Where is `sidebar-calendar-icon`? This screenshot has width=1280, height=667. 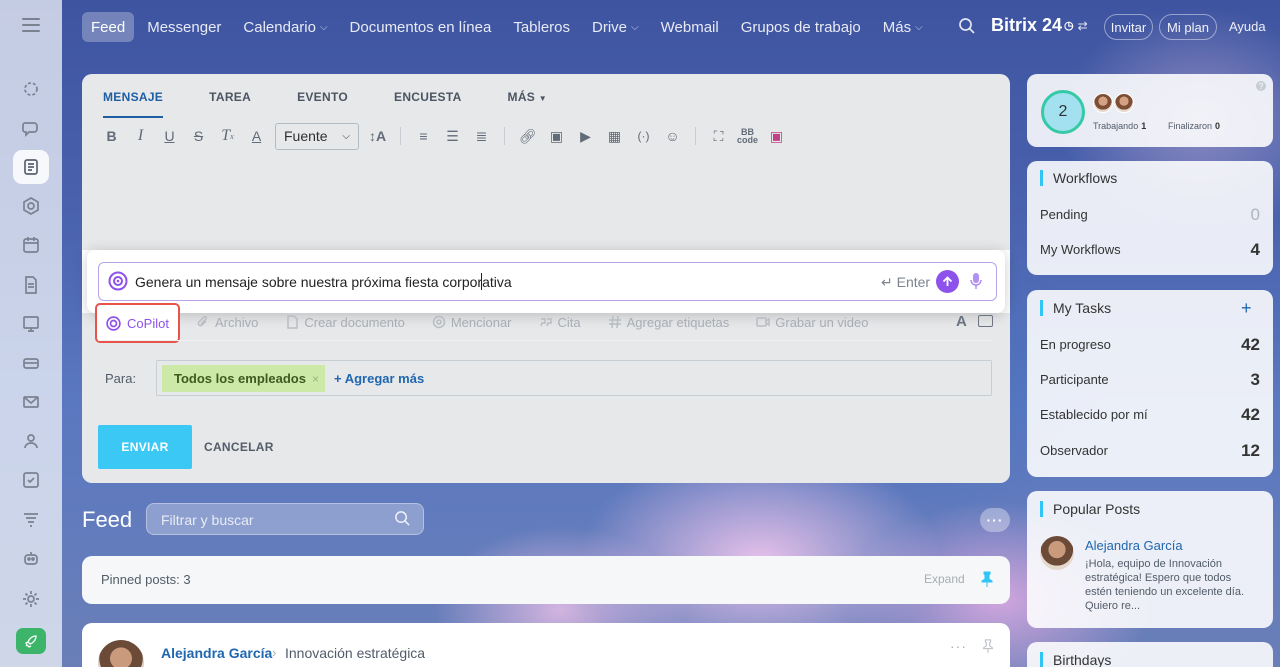 sidebar-calendar-icon is located at coordinates (31, 245).